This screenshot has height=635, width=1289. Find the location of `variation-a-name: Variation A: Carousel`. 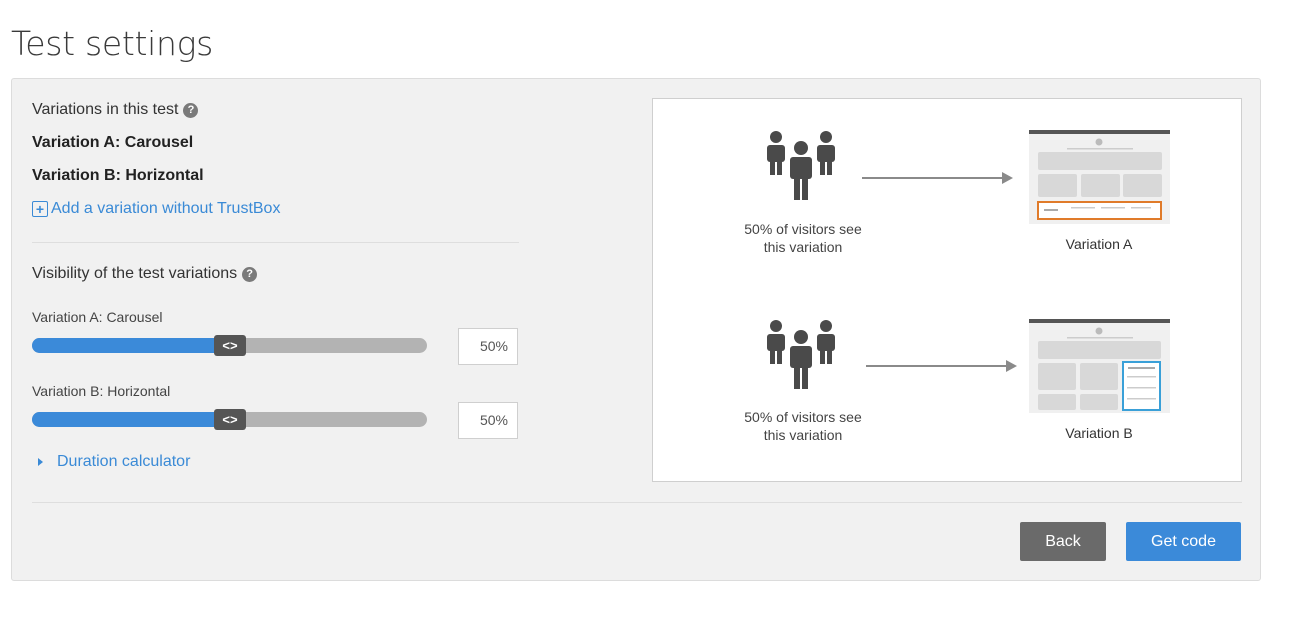

variation-a-name: Variation A: Carousel is located at coordinates (113, 142).